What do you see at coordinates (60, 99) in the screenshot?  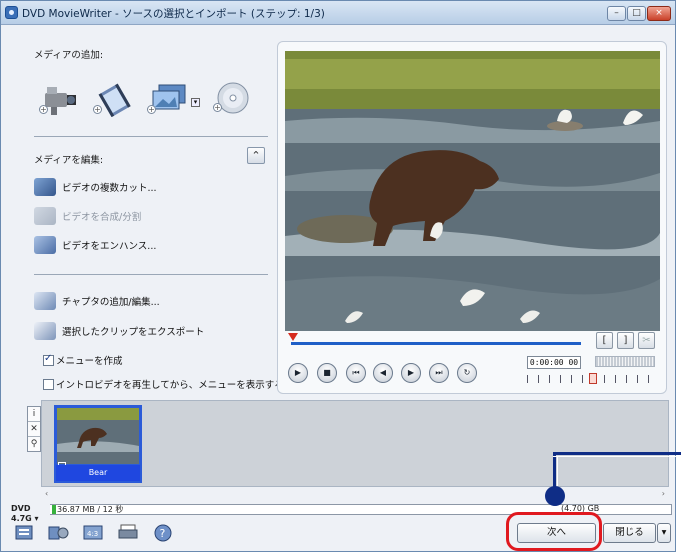 I see `capture-video-camera-icon: +` at bounding box center [60, 99].